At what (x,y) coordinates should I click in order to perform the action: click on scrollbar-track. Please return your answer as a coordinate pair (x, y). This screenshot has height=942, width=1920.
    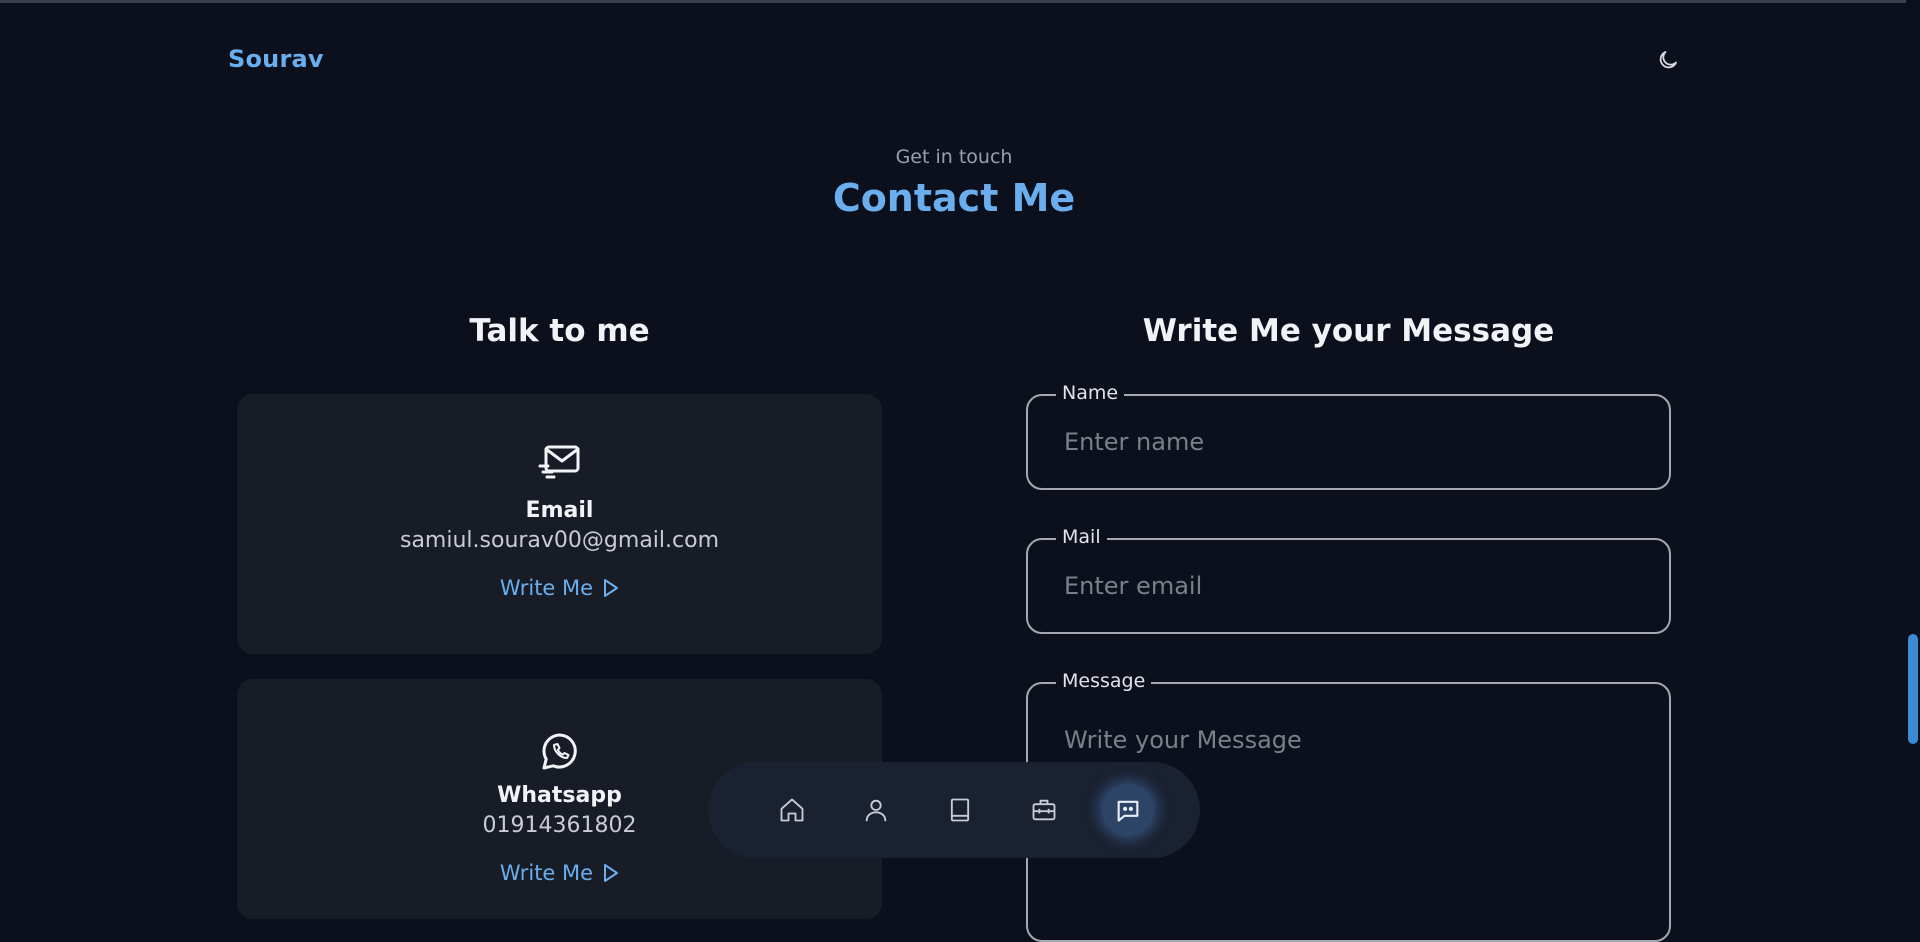
    Looking at the image, I should click on (1913, 440).